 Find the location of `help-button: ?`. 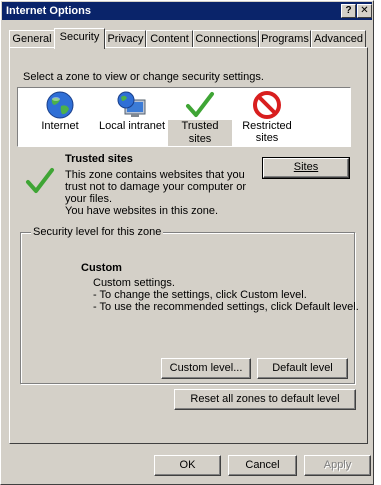

help-button: ? is located at coordinates (348, 11).